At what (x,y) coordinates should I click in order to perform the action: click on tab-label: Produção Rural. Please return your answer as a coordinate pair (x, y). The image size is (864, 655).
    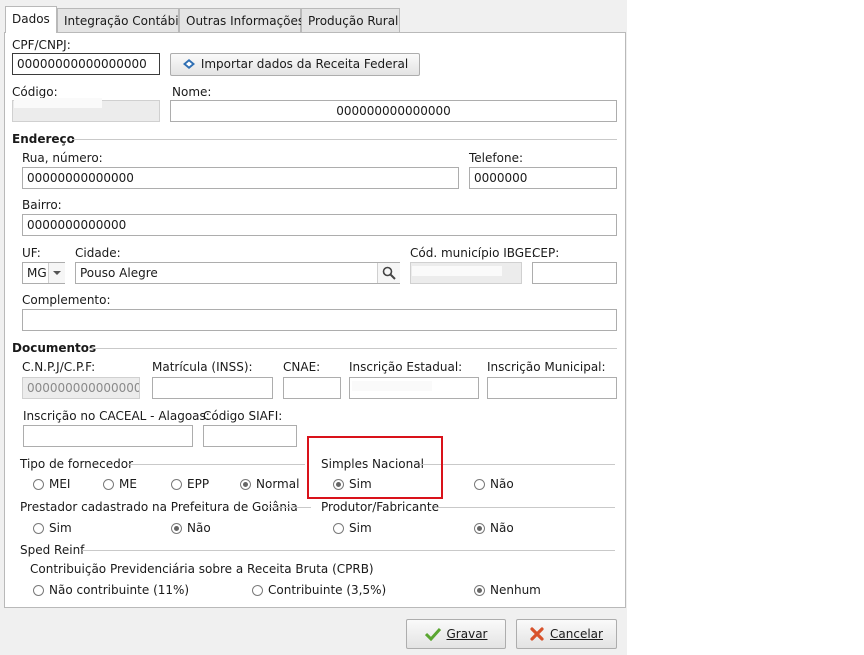
    Looking at the image, I should click on (353, 21).